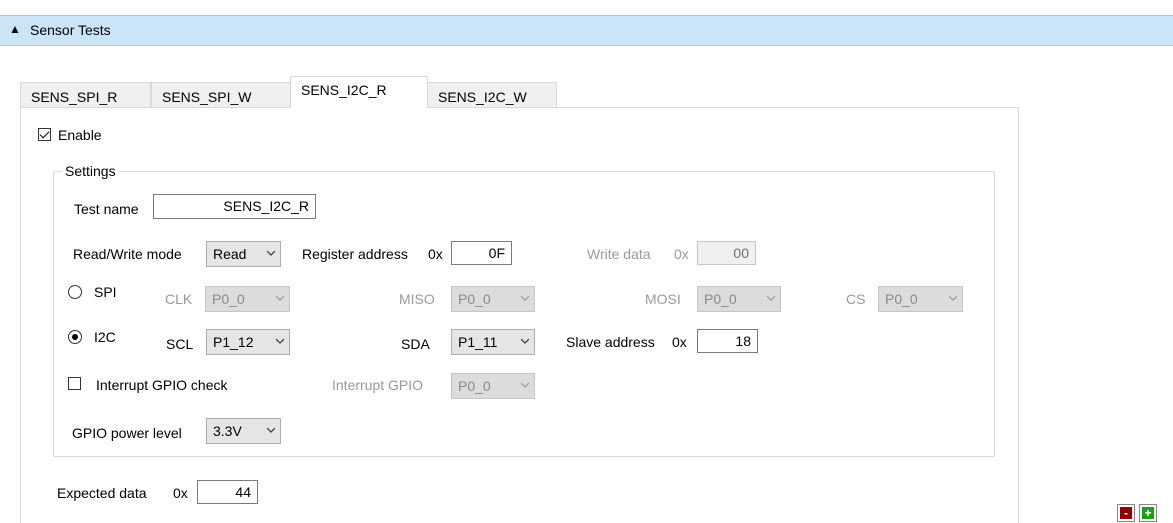  Describe the element at coordinates (920, 299) in the screenshot. I see `cs-select: P0_0` at that location.